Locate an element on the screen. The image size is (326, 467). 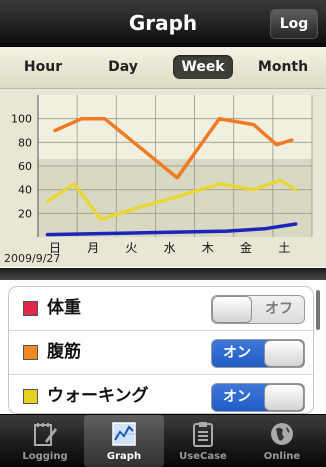
list-item-label: 腹筋 is located at coordinates (64, 352).